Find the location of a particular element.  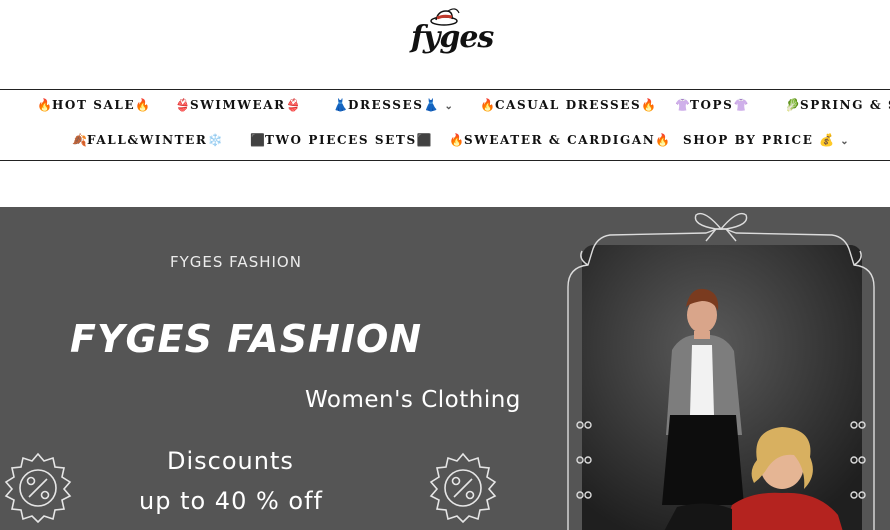

nav-label: TWO PIECES SETS is located at coordinates (340, 140).